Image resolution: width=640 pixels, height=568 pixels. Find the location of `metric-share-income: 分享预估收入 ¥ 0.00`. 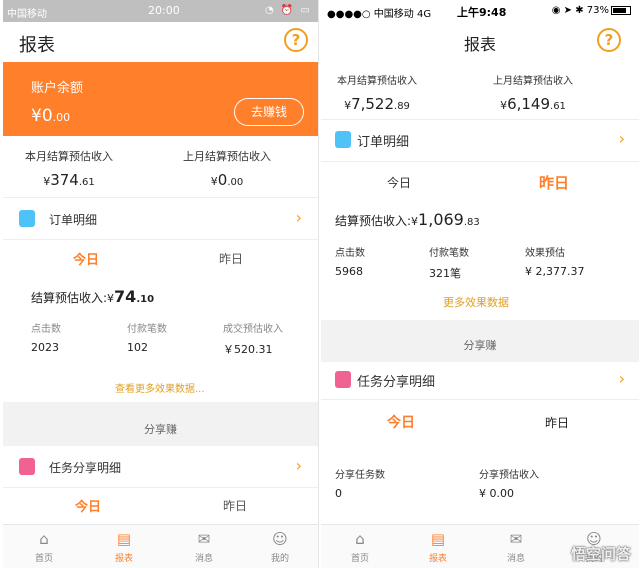

metric-share-income: 分享预估收入 ¥ 0.00 is located at coordinates (509, 485).